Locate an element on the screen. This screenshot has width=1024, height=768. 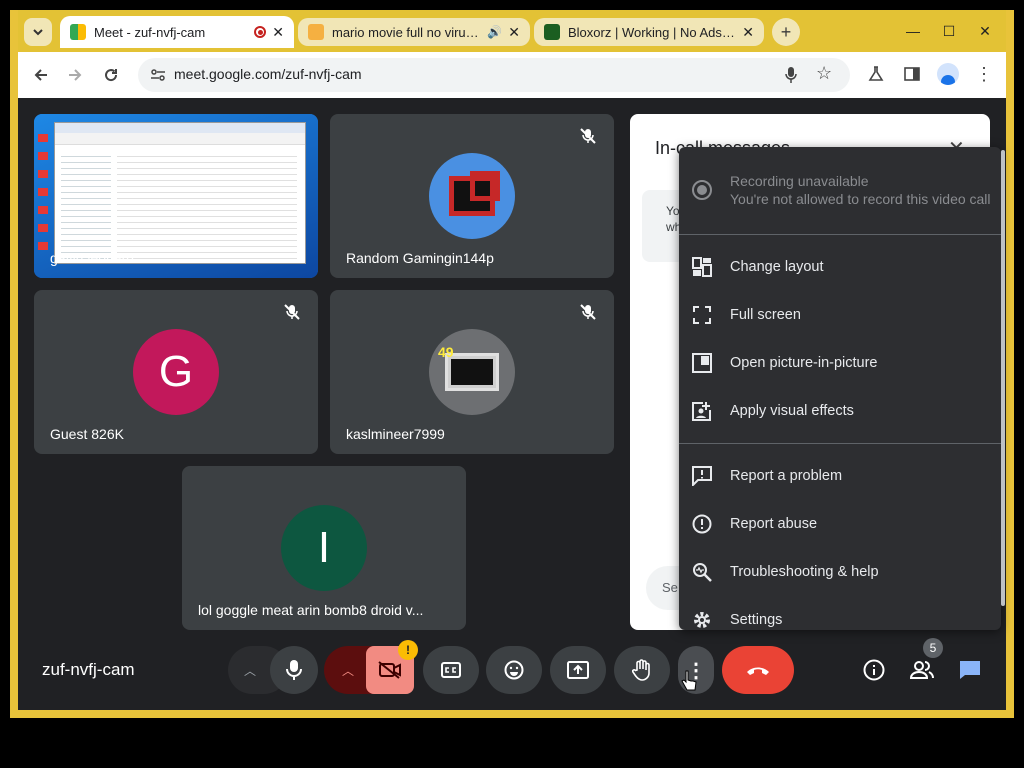
plus-icon: + is located at coordinates (786, 31).